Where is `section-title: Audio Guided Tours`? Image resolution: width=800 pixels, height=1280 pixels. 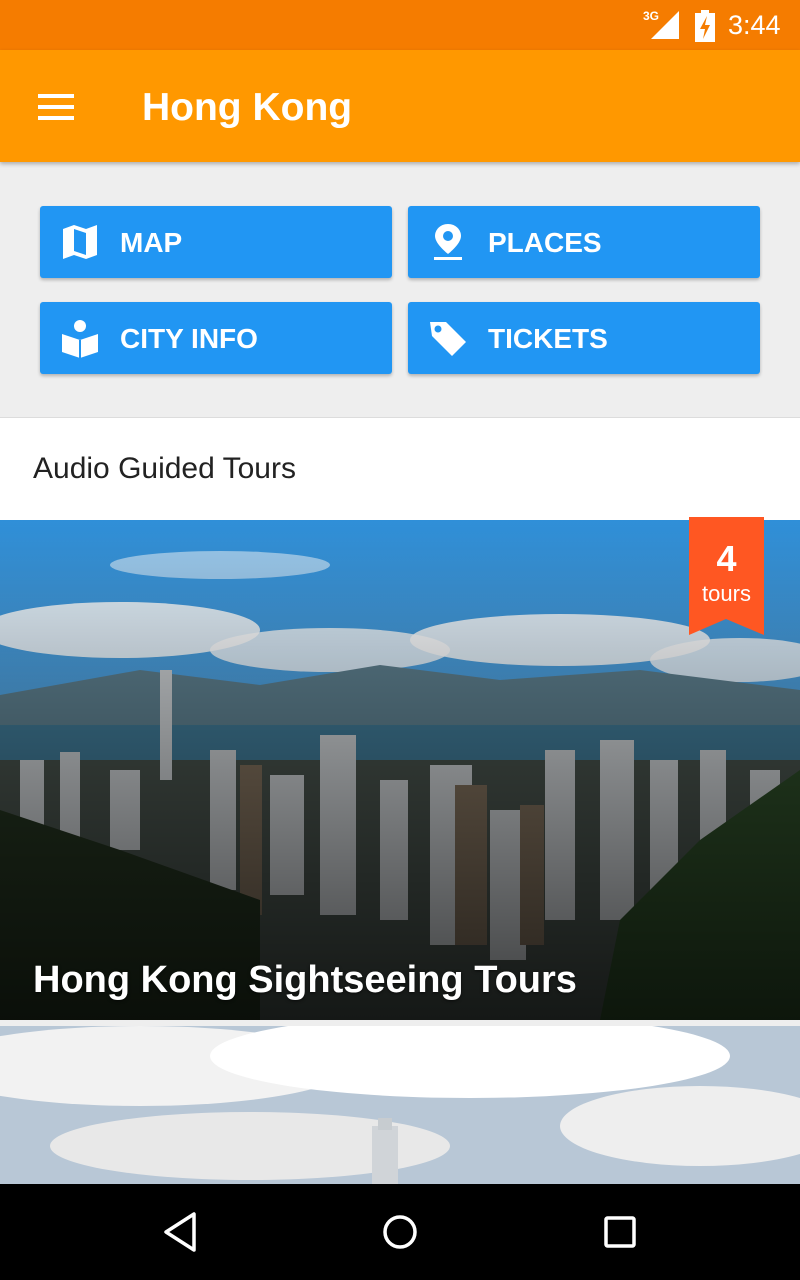
section-title: Audio Guided Tours is located at coordinates (164, 468).